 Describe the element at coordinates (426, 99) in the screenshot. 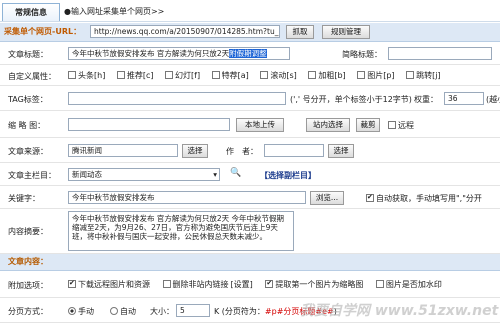

I see `weight-label: 权重：` at that location.